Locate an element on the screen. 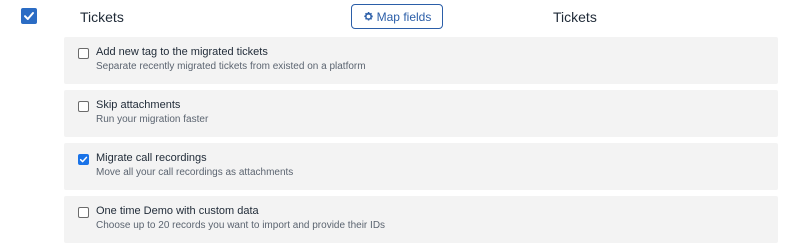 This screenshot has height=252, width=811. option-title: Add new tag to the migrated tickets is located at coordinates (182, 52).